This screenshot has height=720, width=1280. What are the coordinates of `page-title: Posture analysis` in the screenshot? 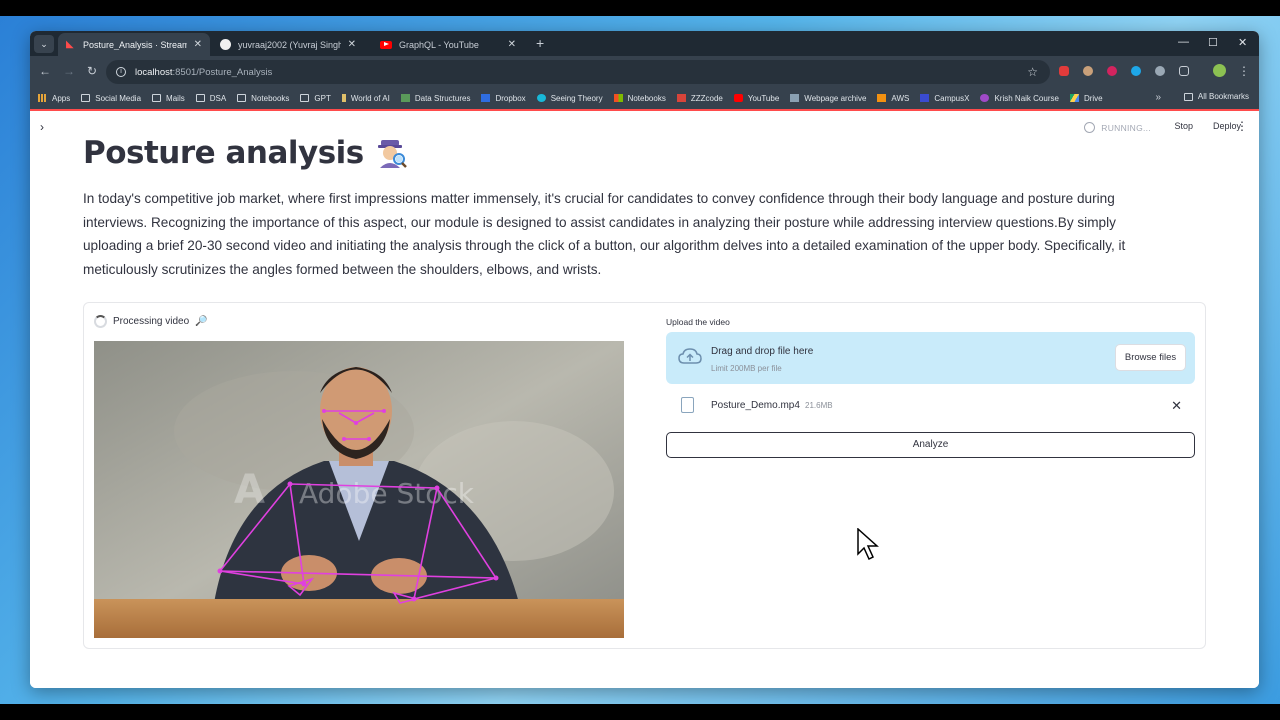 It's located at (245, 153).